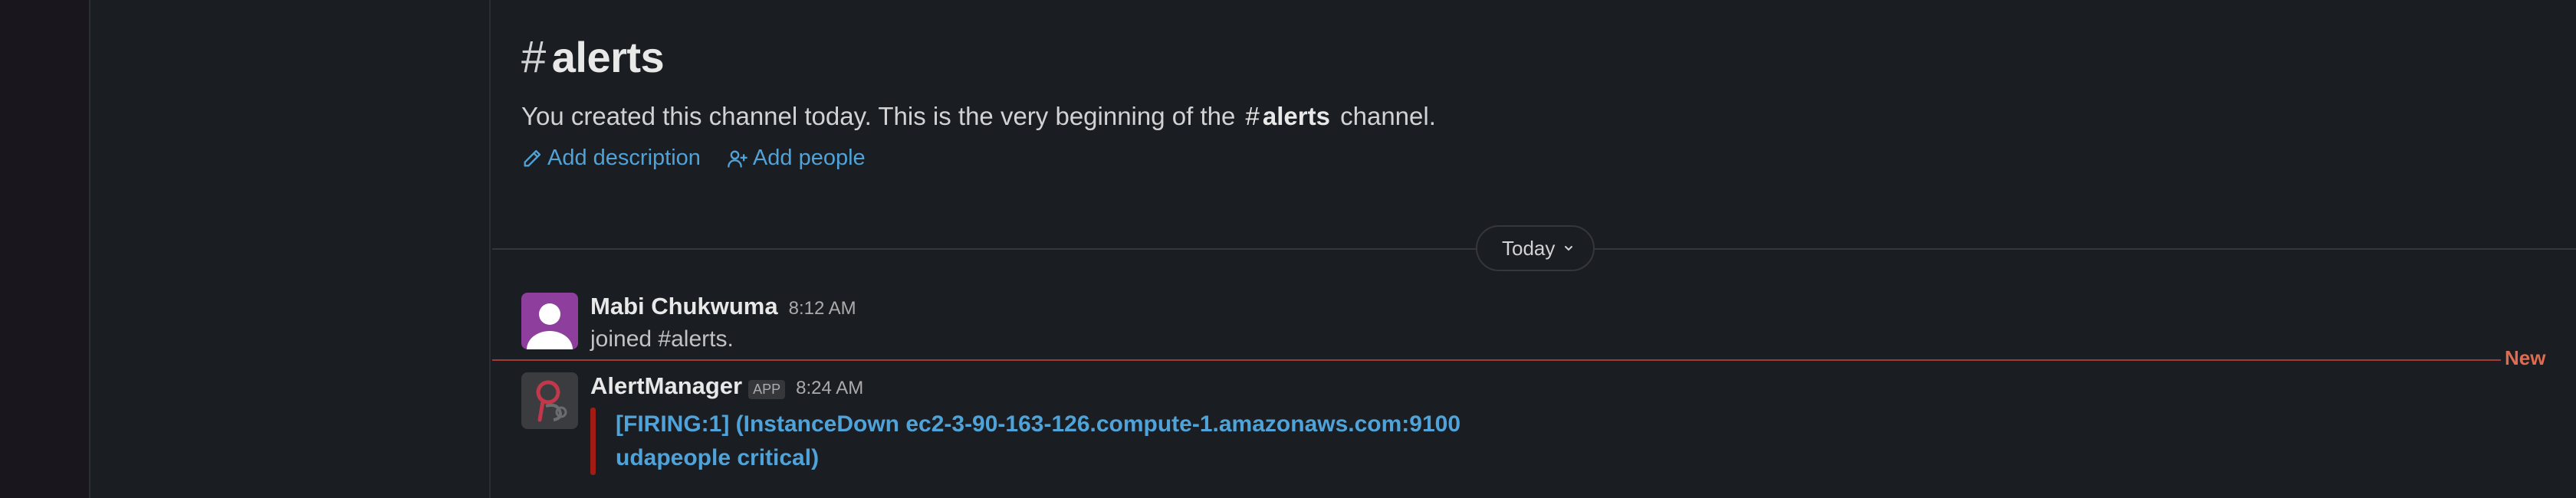 This screenshot has width=2576, height=498. I want to click on intro-channel-name: alerts, so click(1296, 116).